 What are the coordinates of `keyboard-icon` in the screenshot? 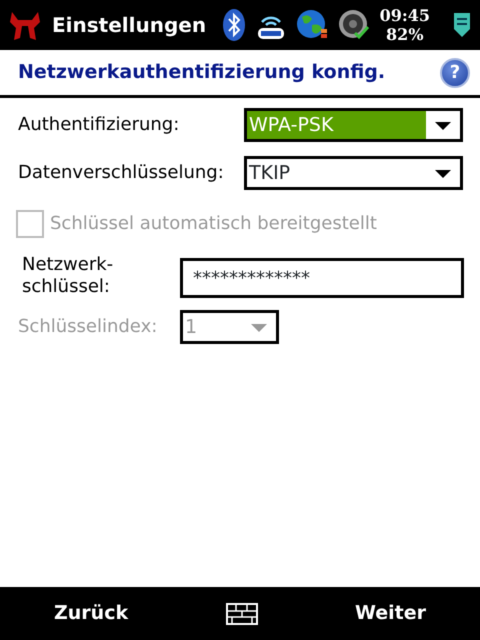 It's located at (242, 613).